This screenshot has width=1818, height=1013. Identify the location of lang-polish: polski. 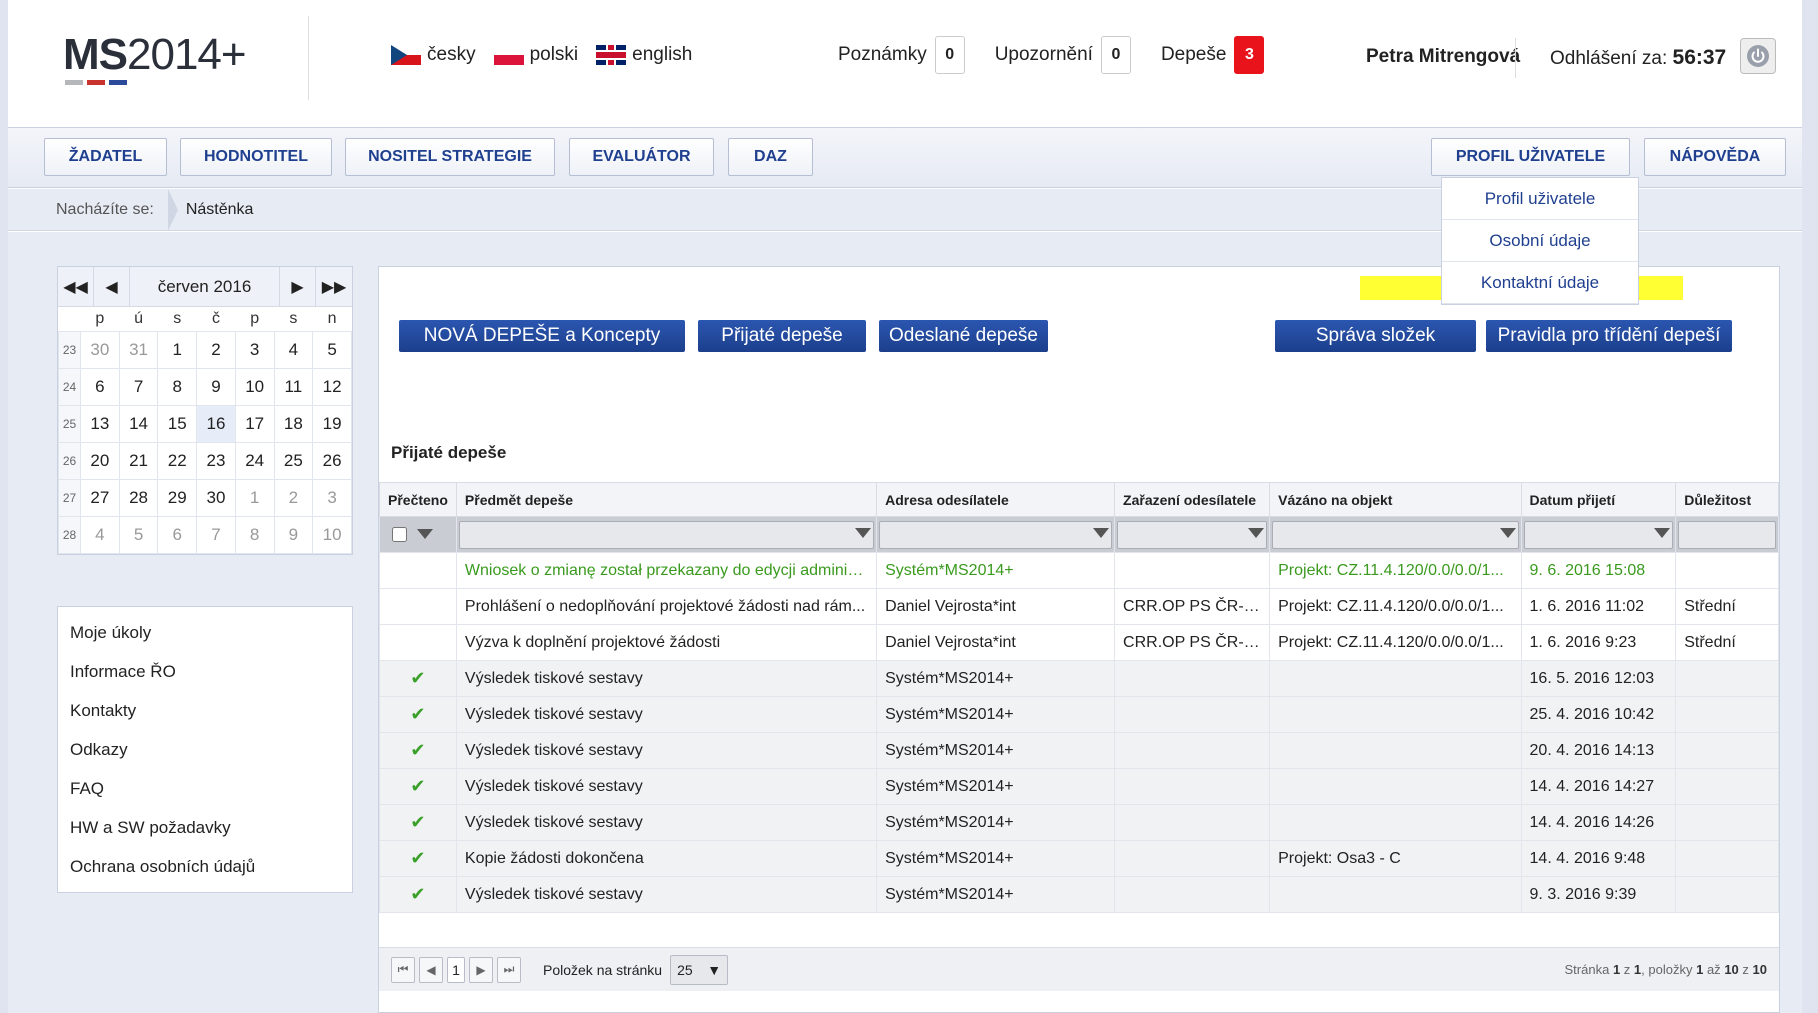
(535, 55).